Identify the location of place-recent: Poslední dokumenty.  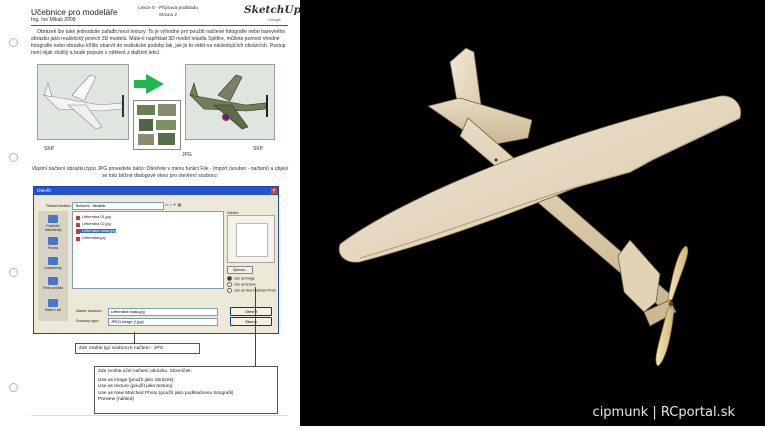
(53, 223).